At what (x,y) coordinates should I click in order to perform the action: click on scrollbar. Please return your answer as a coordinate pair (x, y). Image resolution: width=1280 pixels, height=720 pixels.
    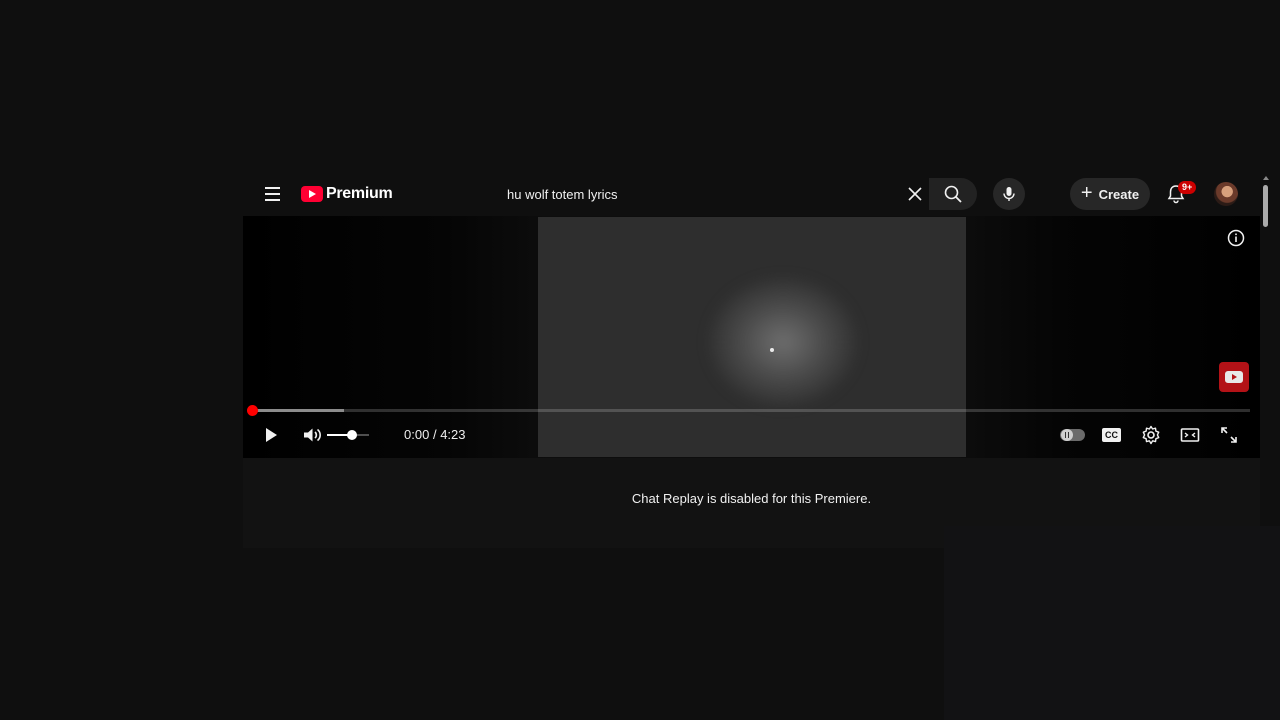
    Looking at the image, I should click on (1266, 360).